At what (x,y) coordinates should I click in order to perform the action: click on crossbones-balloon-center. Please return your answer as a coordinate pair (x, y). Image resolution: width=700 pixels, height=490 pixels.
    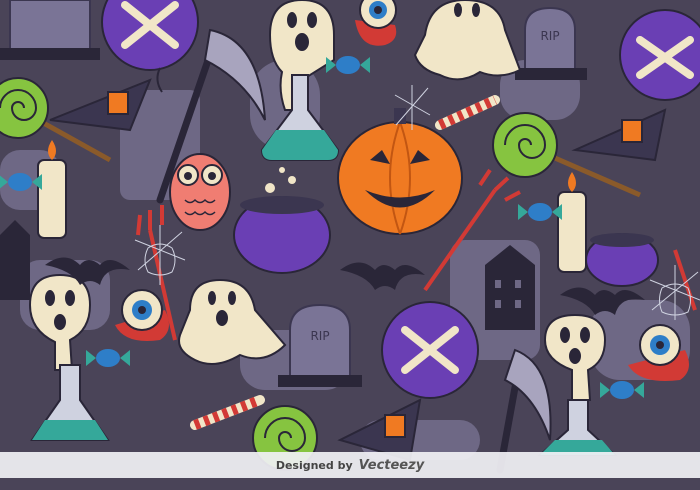
    Looking at the image, I should click on (430, 350).